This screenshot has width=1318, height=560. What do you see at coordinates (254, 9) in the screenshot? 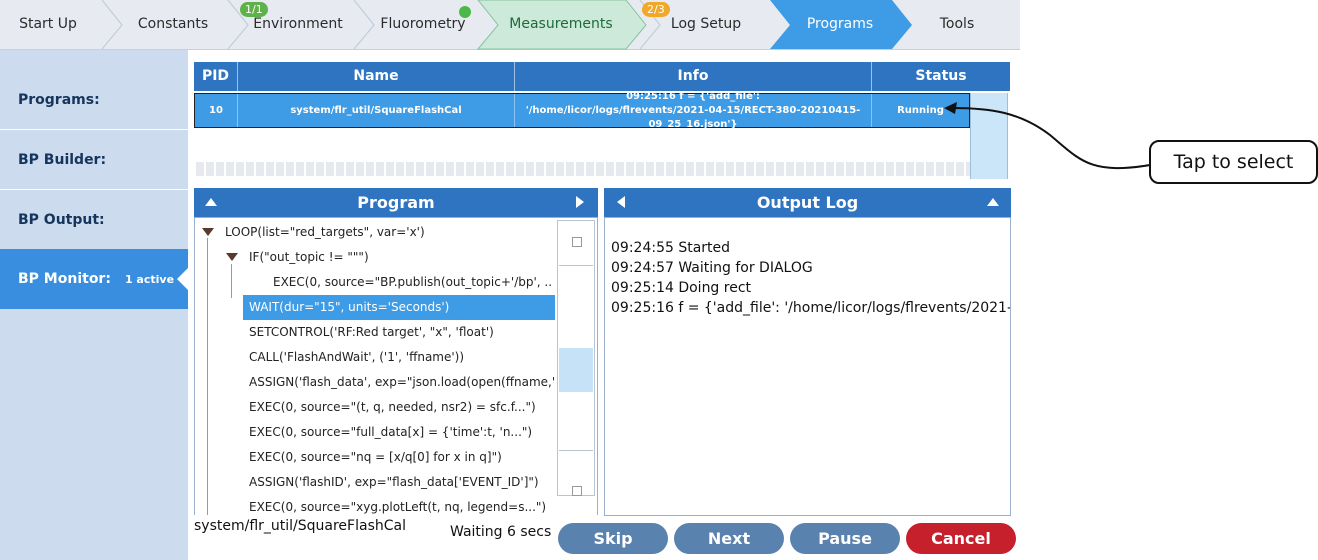
I see `environment-badge: 1/1` at bounding box center [254, 9].